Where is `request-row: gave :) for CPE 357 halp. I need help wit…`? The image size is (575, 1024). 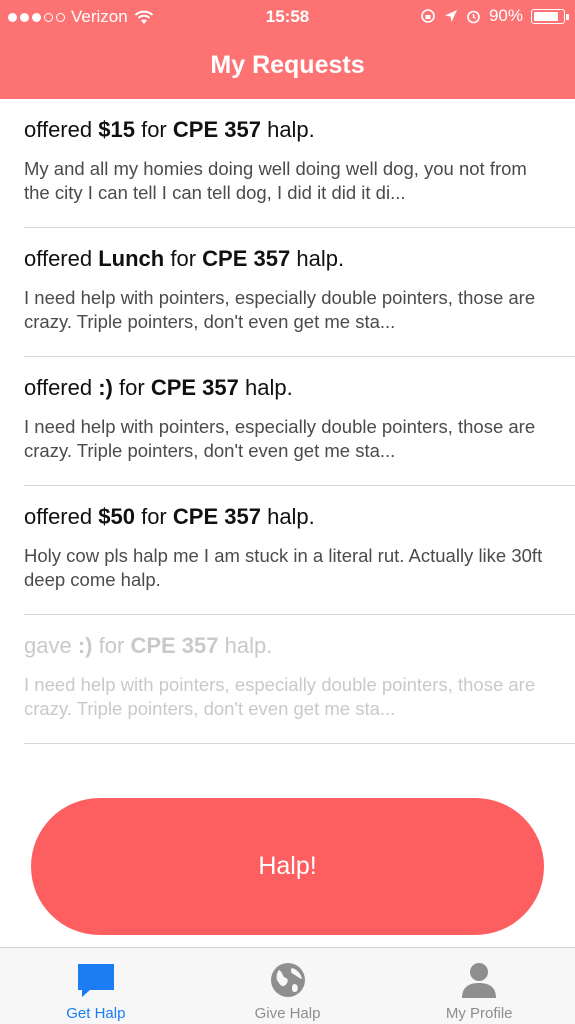
request-row: gave :) for CPE 357 halp. I need help wit… is located at coordinates (299, 679).